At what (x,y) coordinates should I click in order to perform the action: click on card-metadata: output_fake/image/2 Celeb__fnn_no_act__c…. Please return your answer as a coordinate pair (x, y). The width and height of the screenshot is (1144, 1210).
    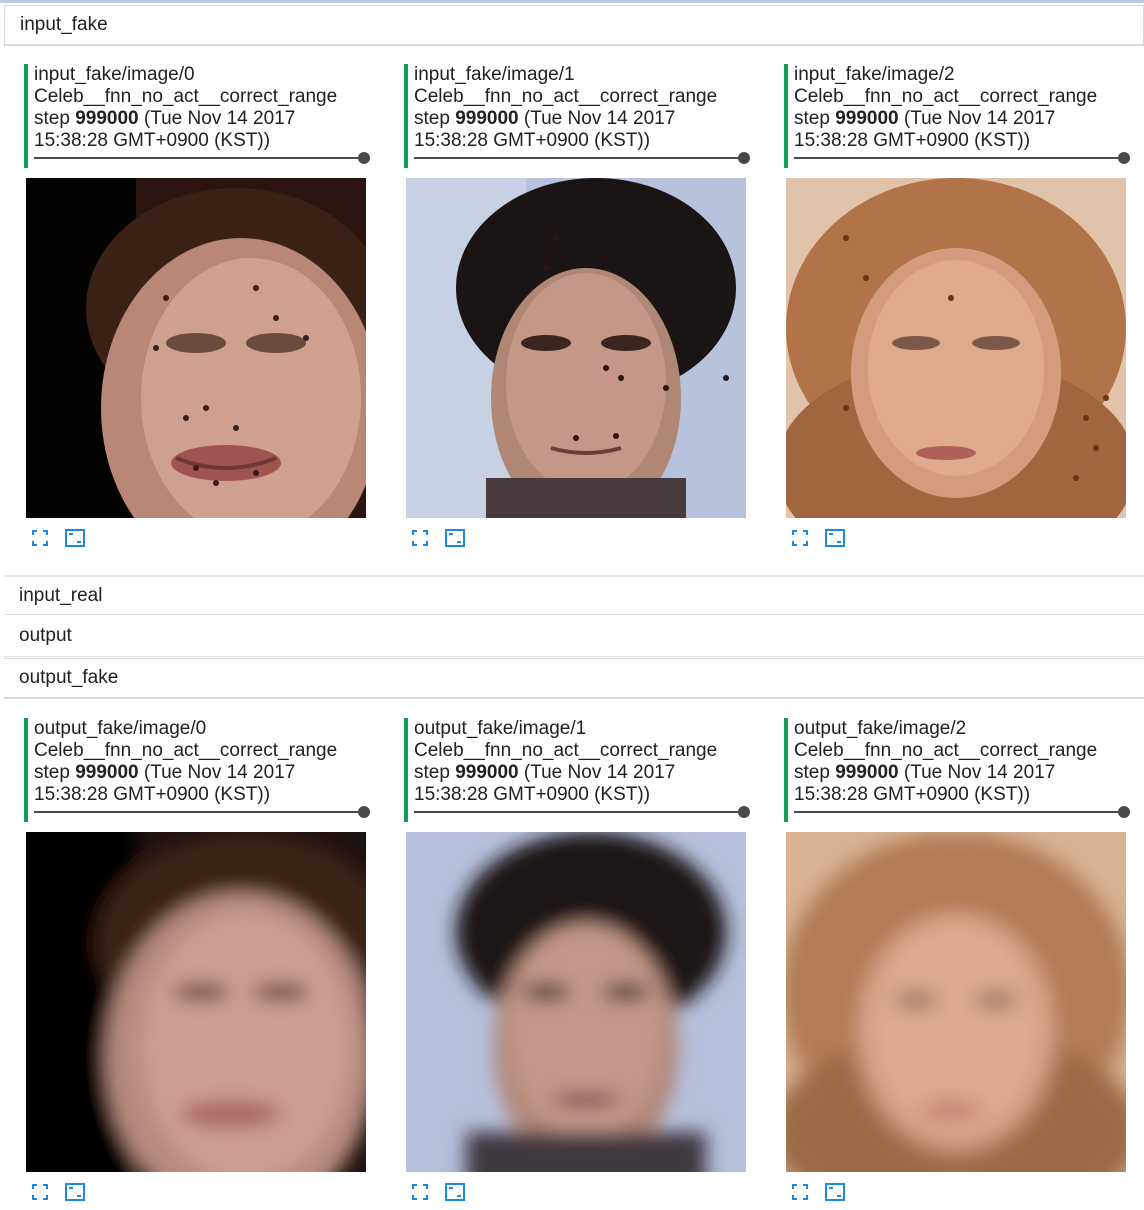
    Looking at the image, I should click on (956, 770).